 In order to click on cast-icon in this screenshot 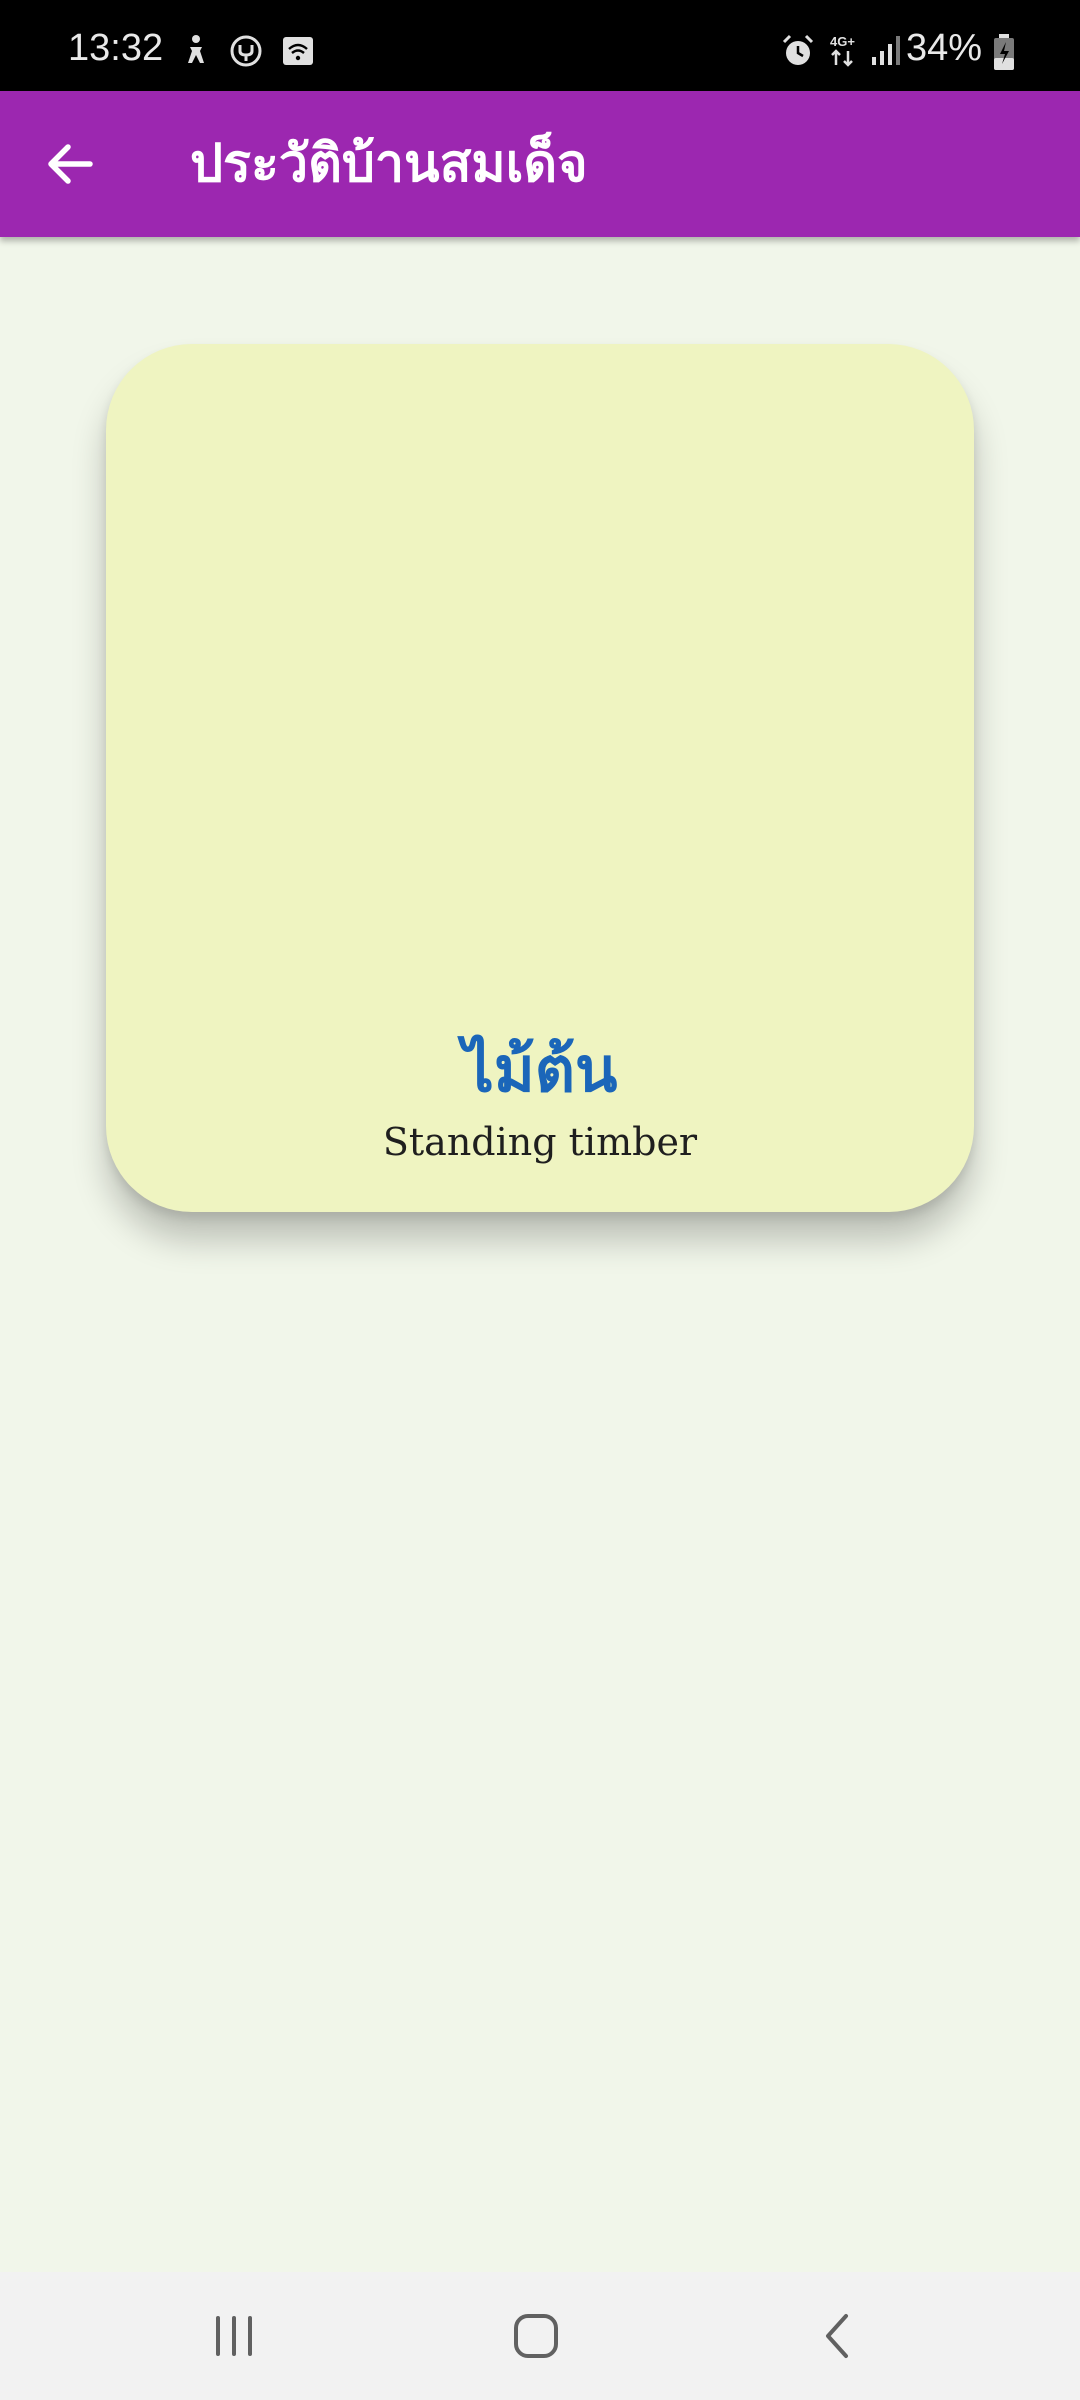, I will do `click(298, 51)`.